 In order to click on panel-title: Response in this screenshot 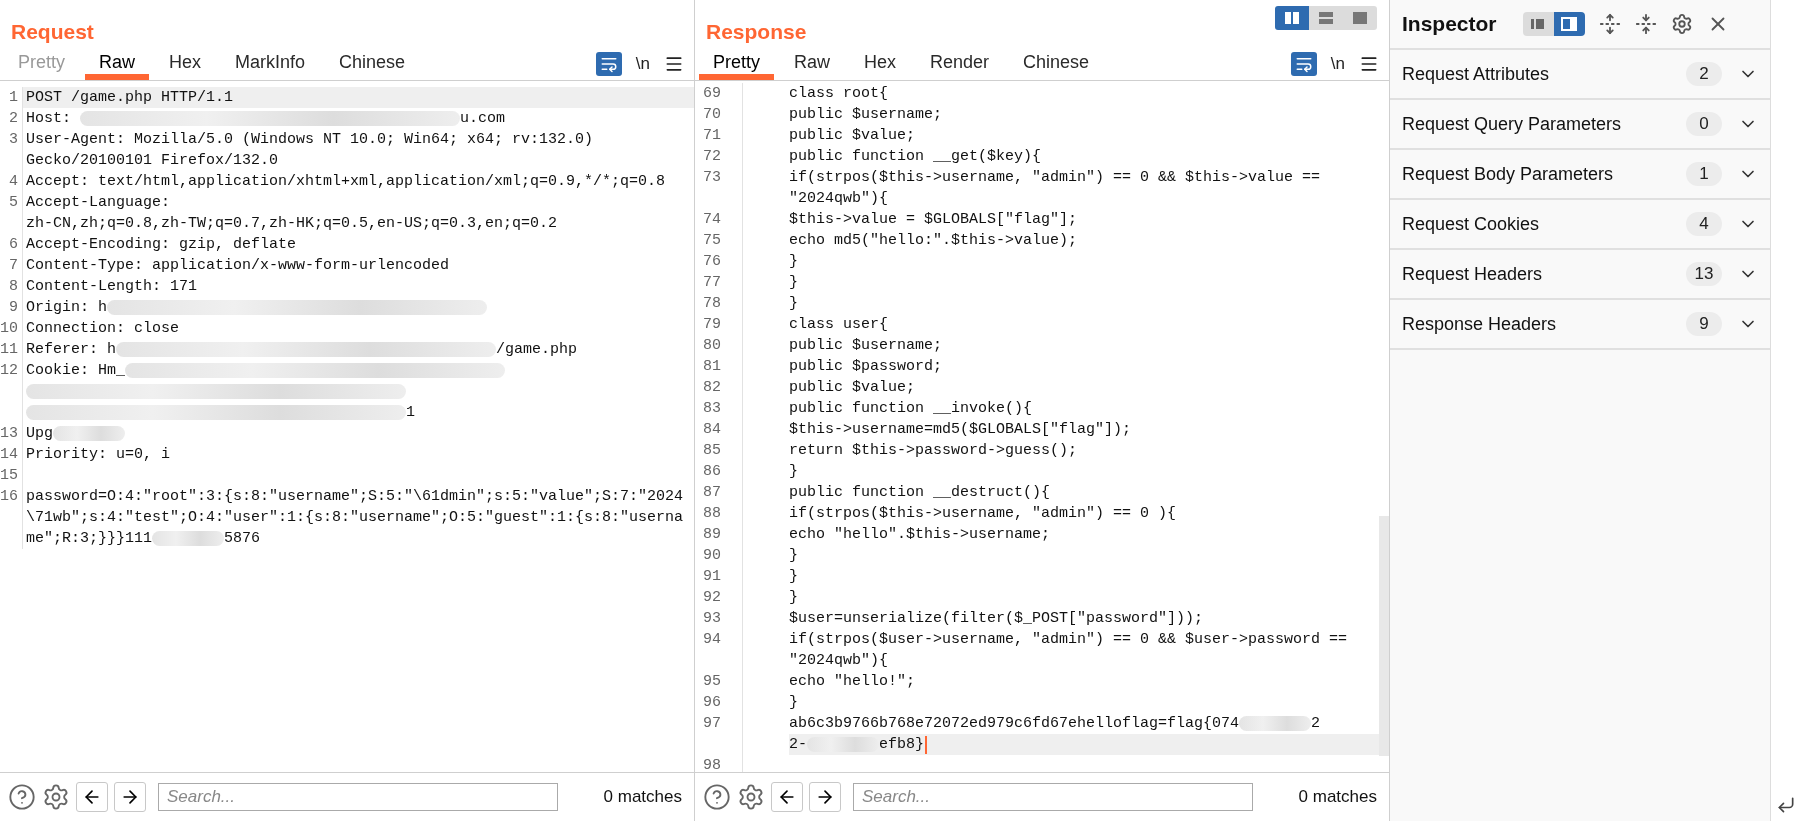, I will do `click(756, 32)`.